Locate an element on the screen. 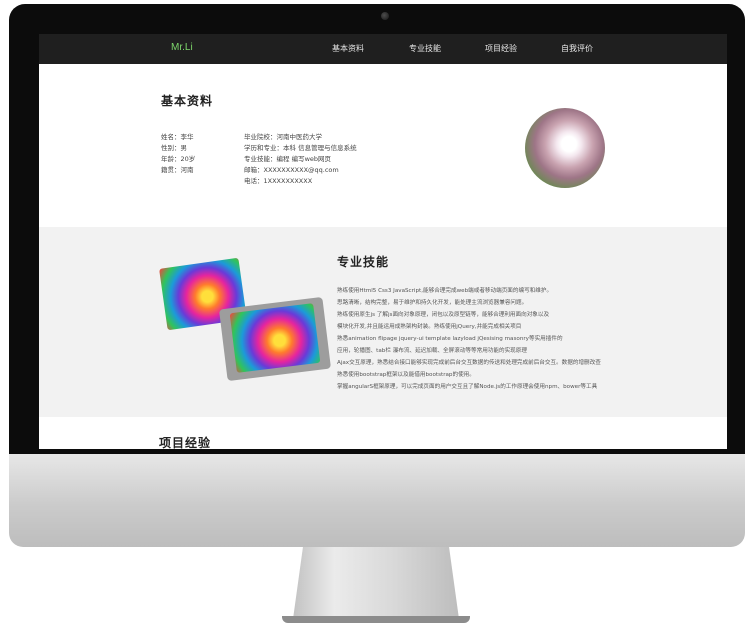 This screenshot has height=630, width=752. basic-info-title: 基本资料 is located at coordinates (187, 101).